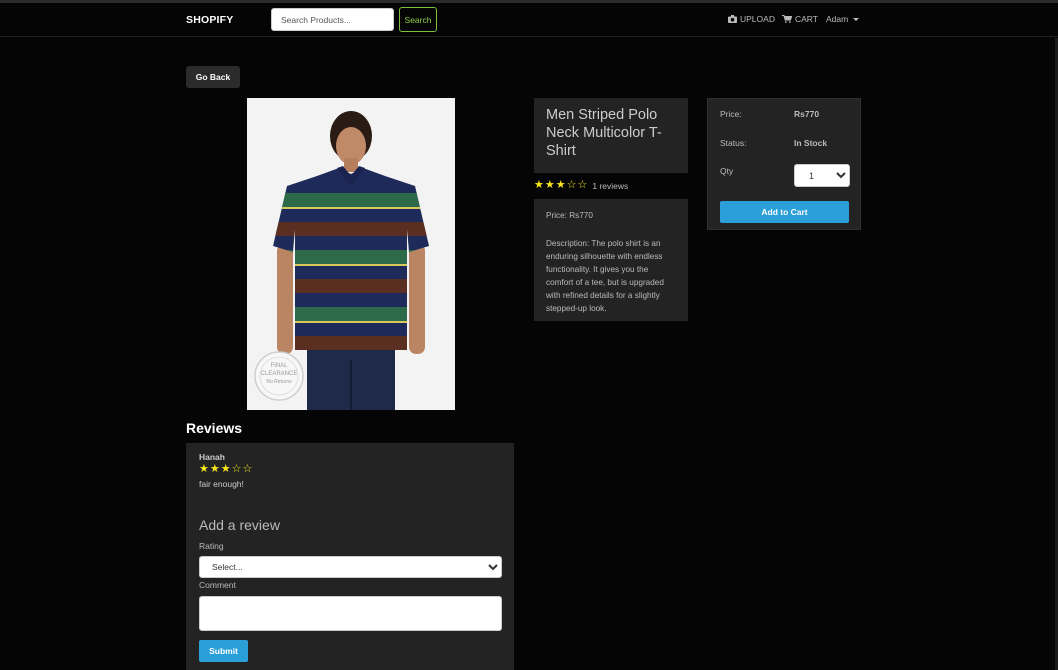  I want to click on price-label: Price:, so click(731, 114).